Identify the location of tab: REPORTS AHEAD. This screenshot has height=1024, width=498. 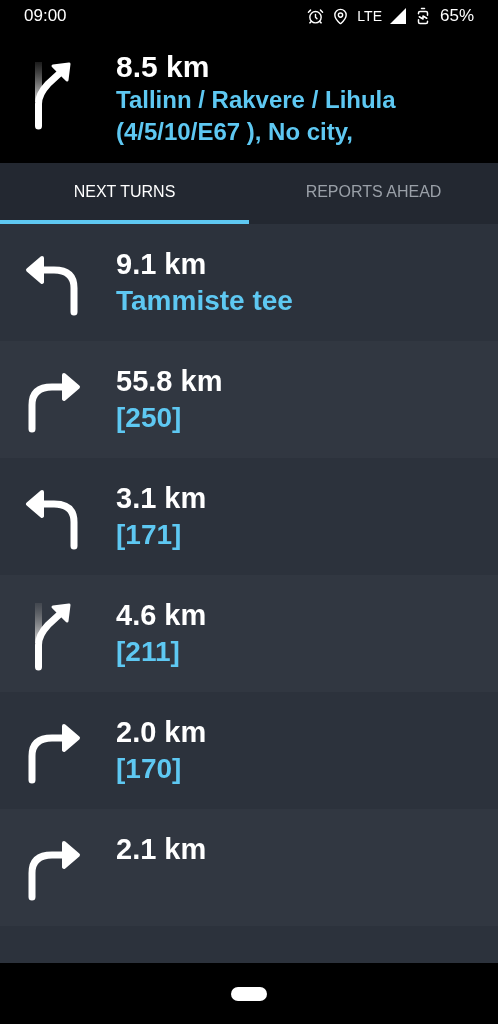
(373, 193).